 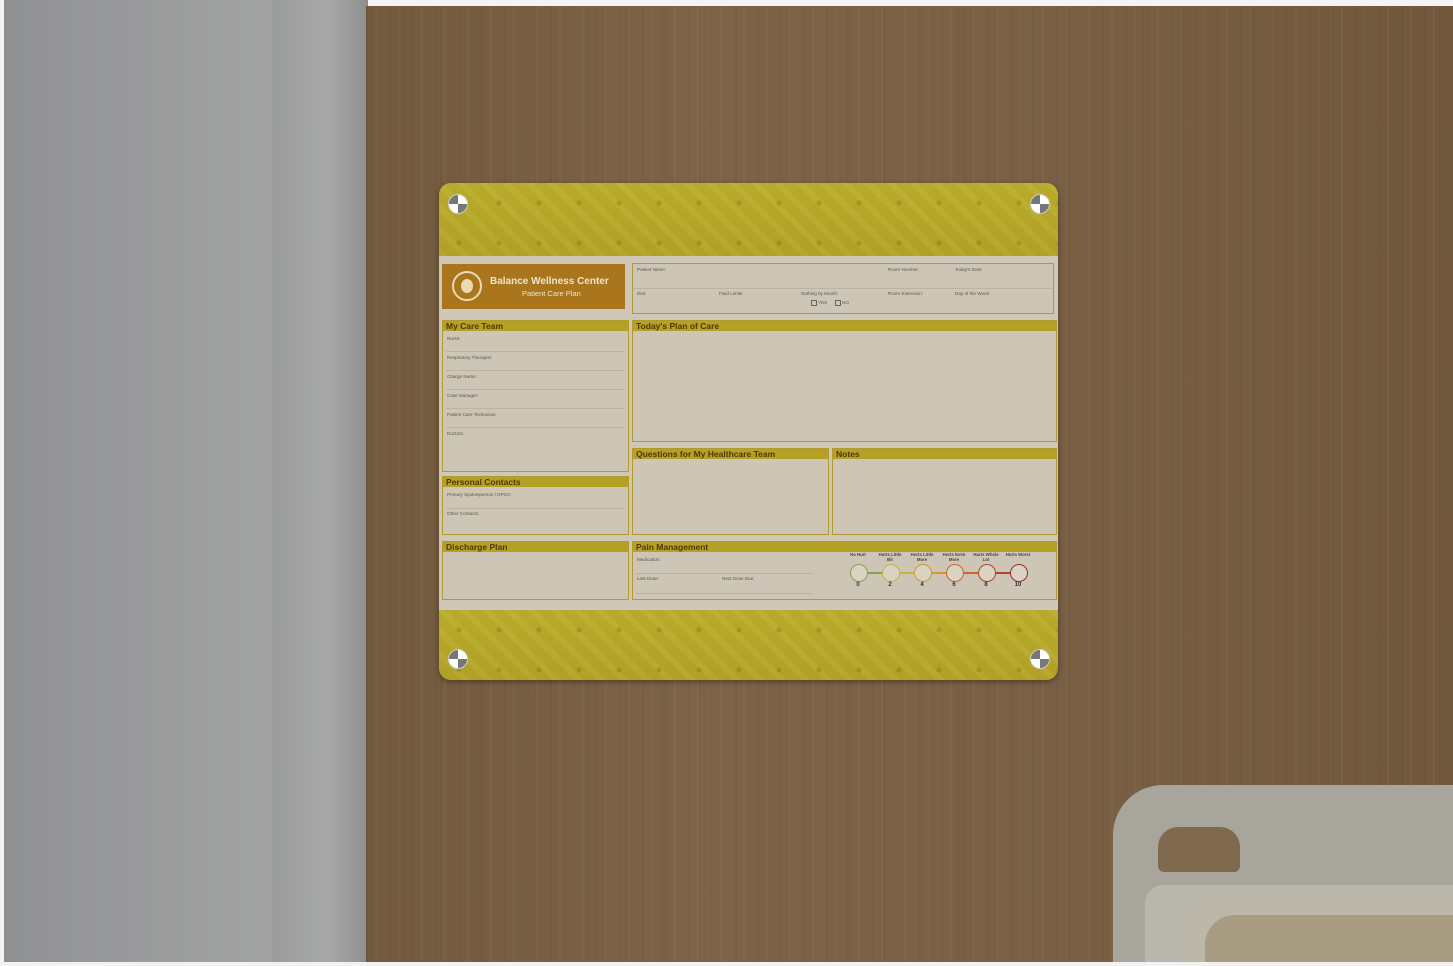 I want to click on no-checkbox: NO, so click(x=842, y=303).